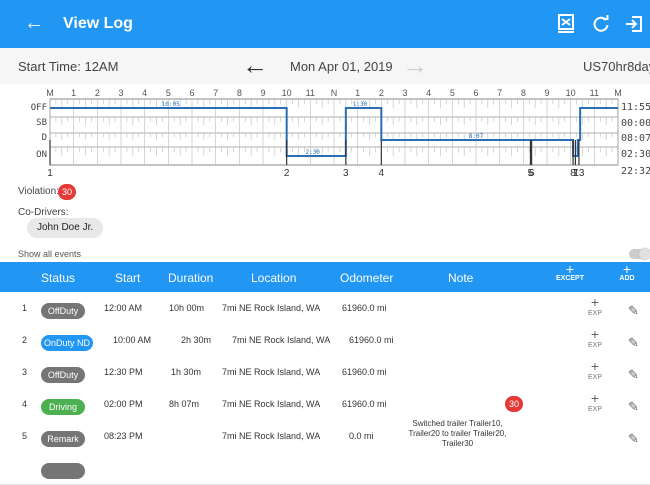 Image resolution: width=650 pixels, height=485 pixels. I want to click on show-all-events-toggle, so click(639, 254).